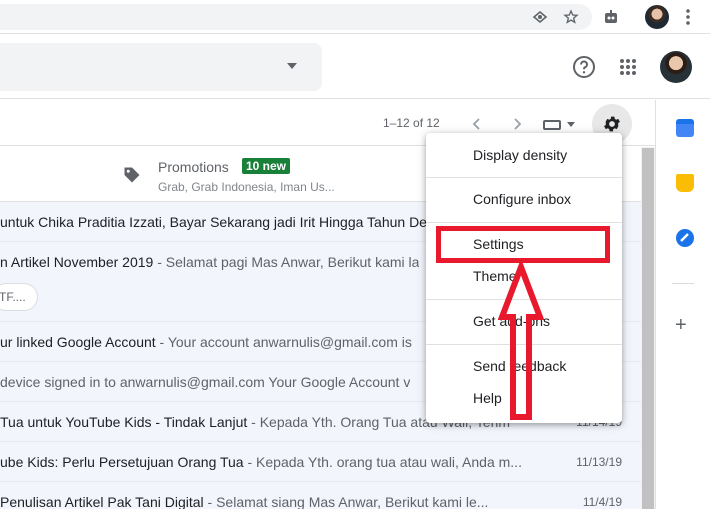 The height and width of the screenshot is (509, 710). I want to click on apps-icon, so click(628, 67).